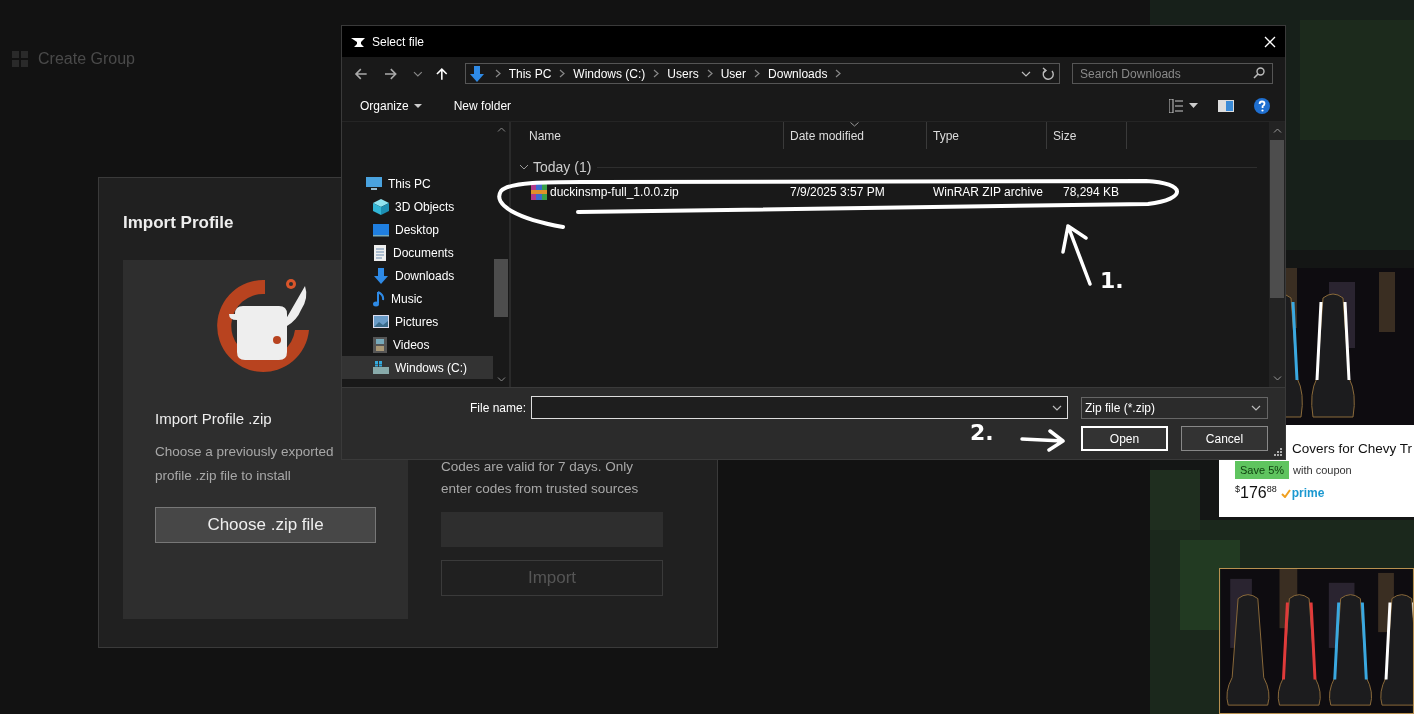  Describe the element at coordinates (417, 344) in the screenshot. I see `nav-item: Videos` at that location.